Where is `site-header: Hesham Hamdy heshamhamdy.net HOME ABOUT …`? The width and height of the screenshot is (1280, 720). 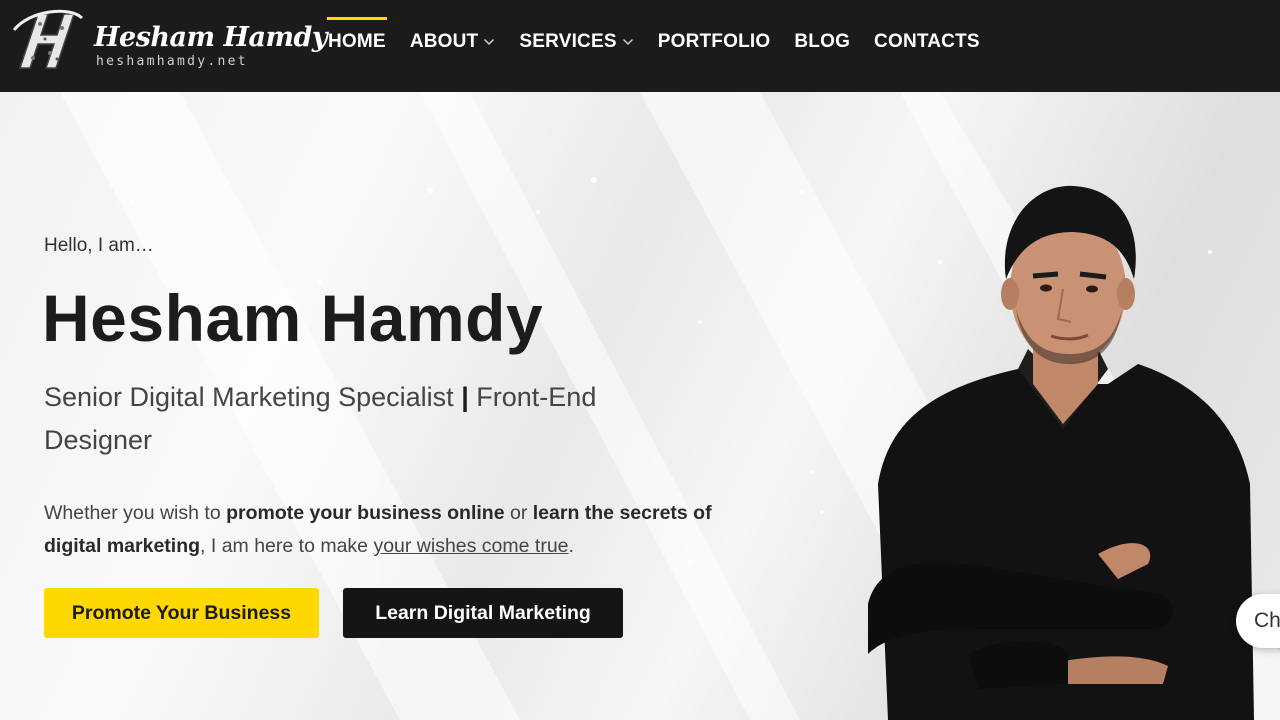 site-header: Hesham Hamdy heshamhamdy.net HOME ABOUT … is located at coordinates (640, 46).